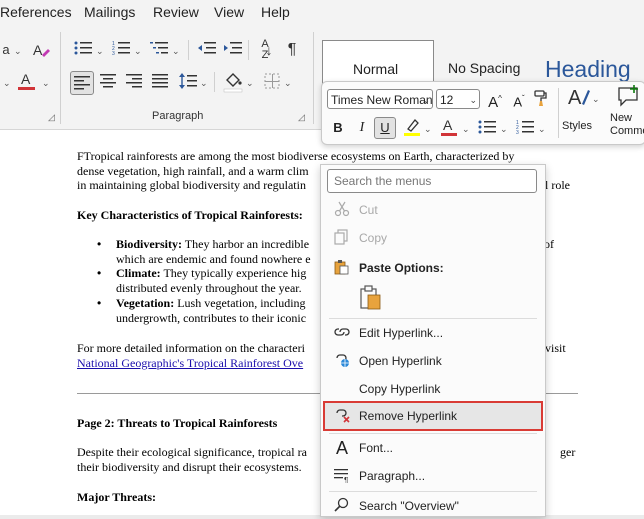 This screenshot has width=644, height=519. Describe the element at coordinates (376, 69) in the screenshot. I see `style-normal-label: Normal` at that location.